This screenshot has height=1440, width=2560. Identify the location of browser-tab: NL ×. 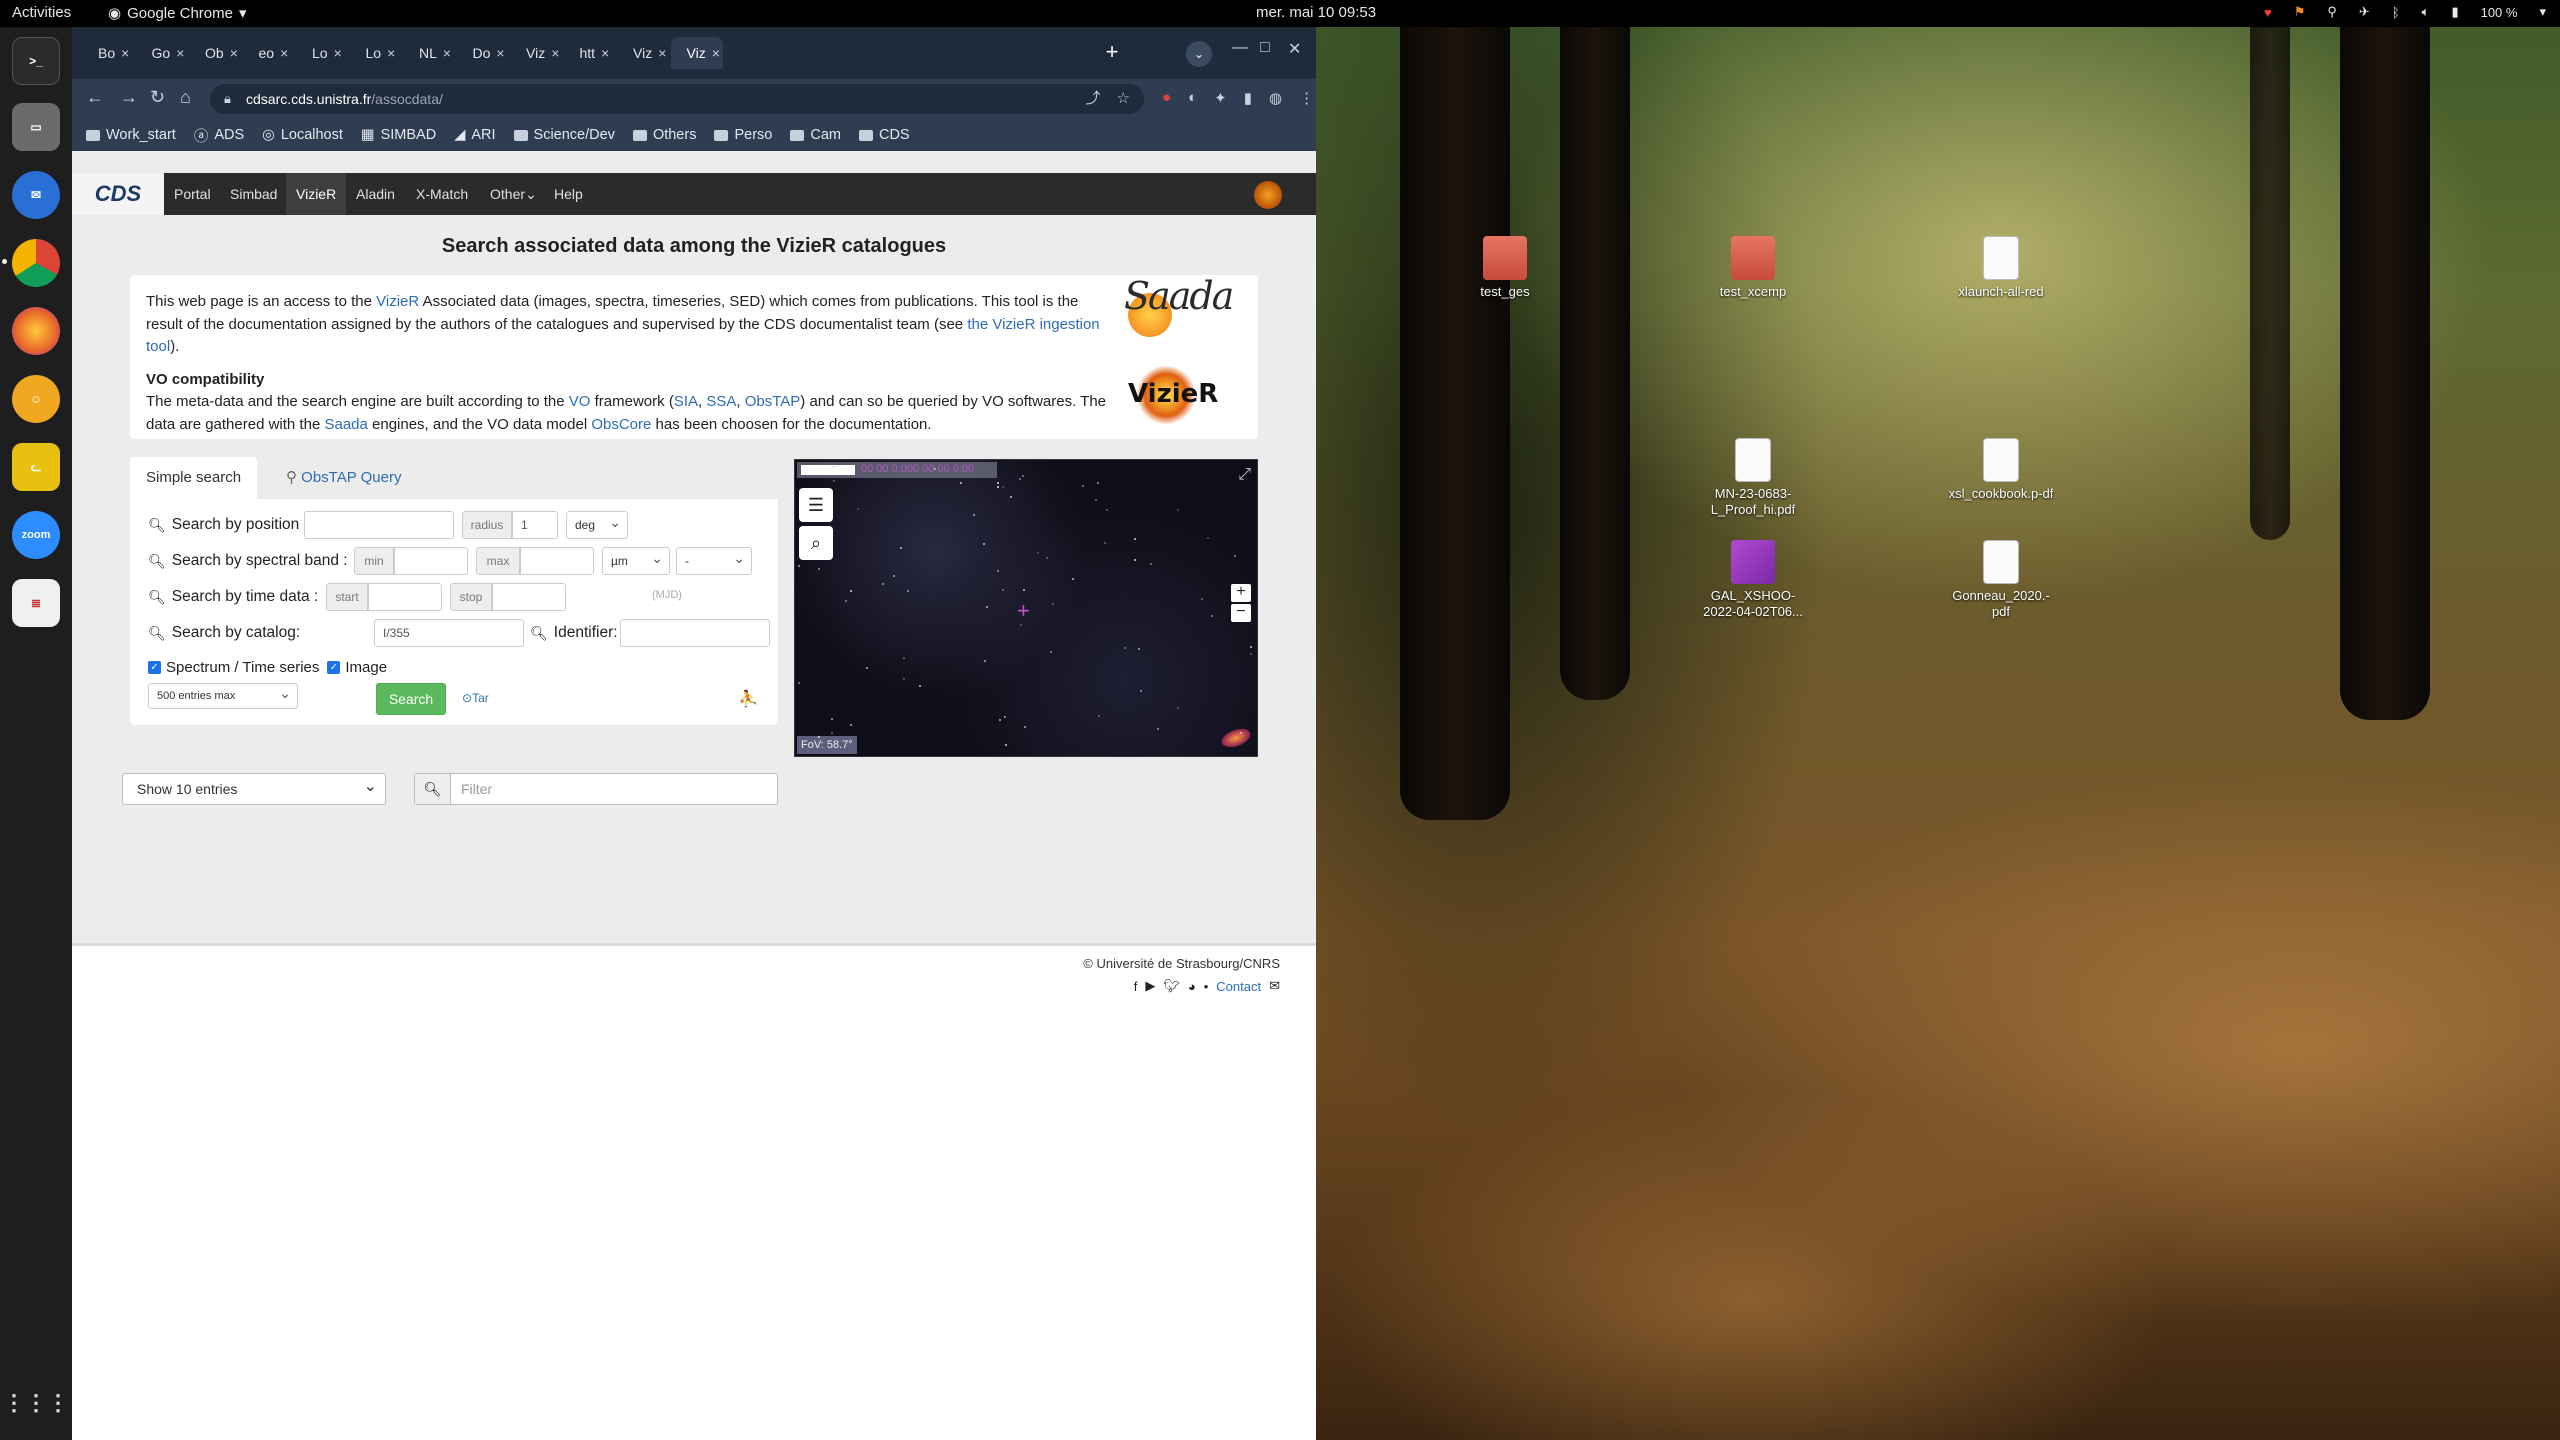
(429, 53).